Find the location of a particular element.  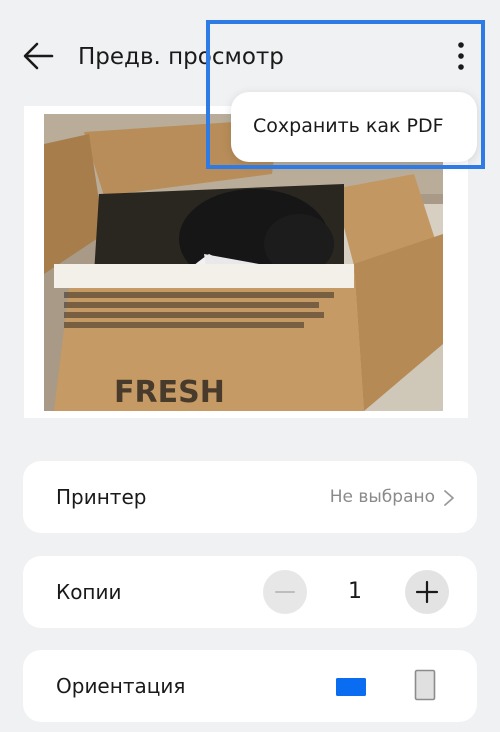

portrait-option is located at coordinates (425, 687).